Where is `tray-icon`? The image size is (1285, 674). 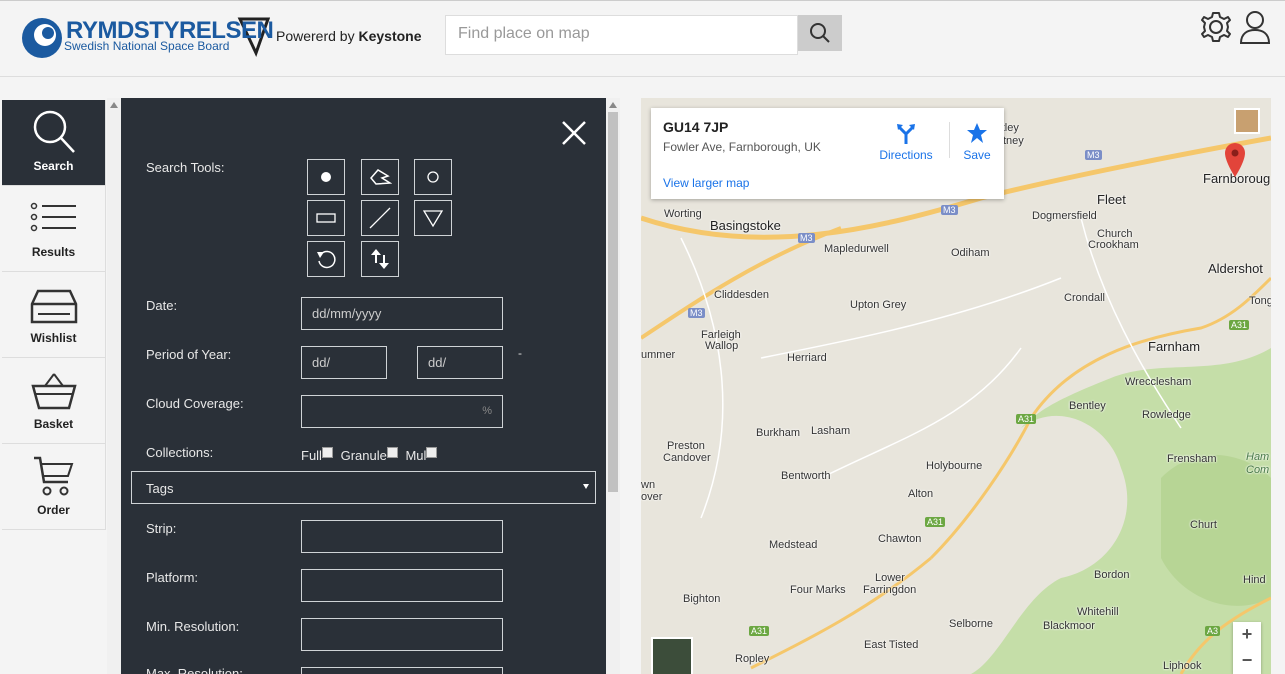 tray-icon is located at coordinates (53, 306).